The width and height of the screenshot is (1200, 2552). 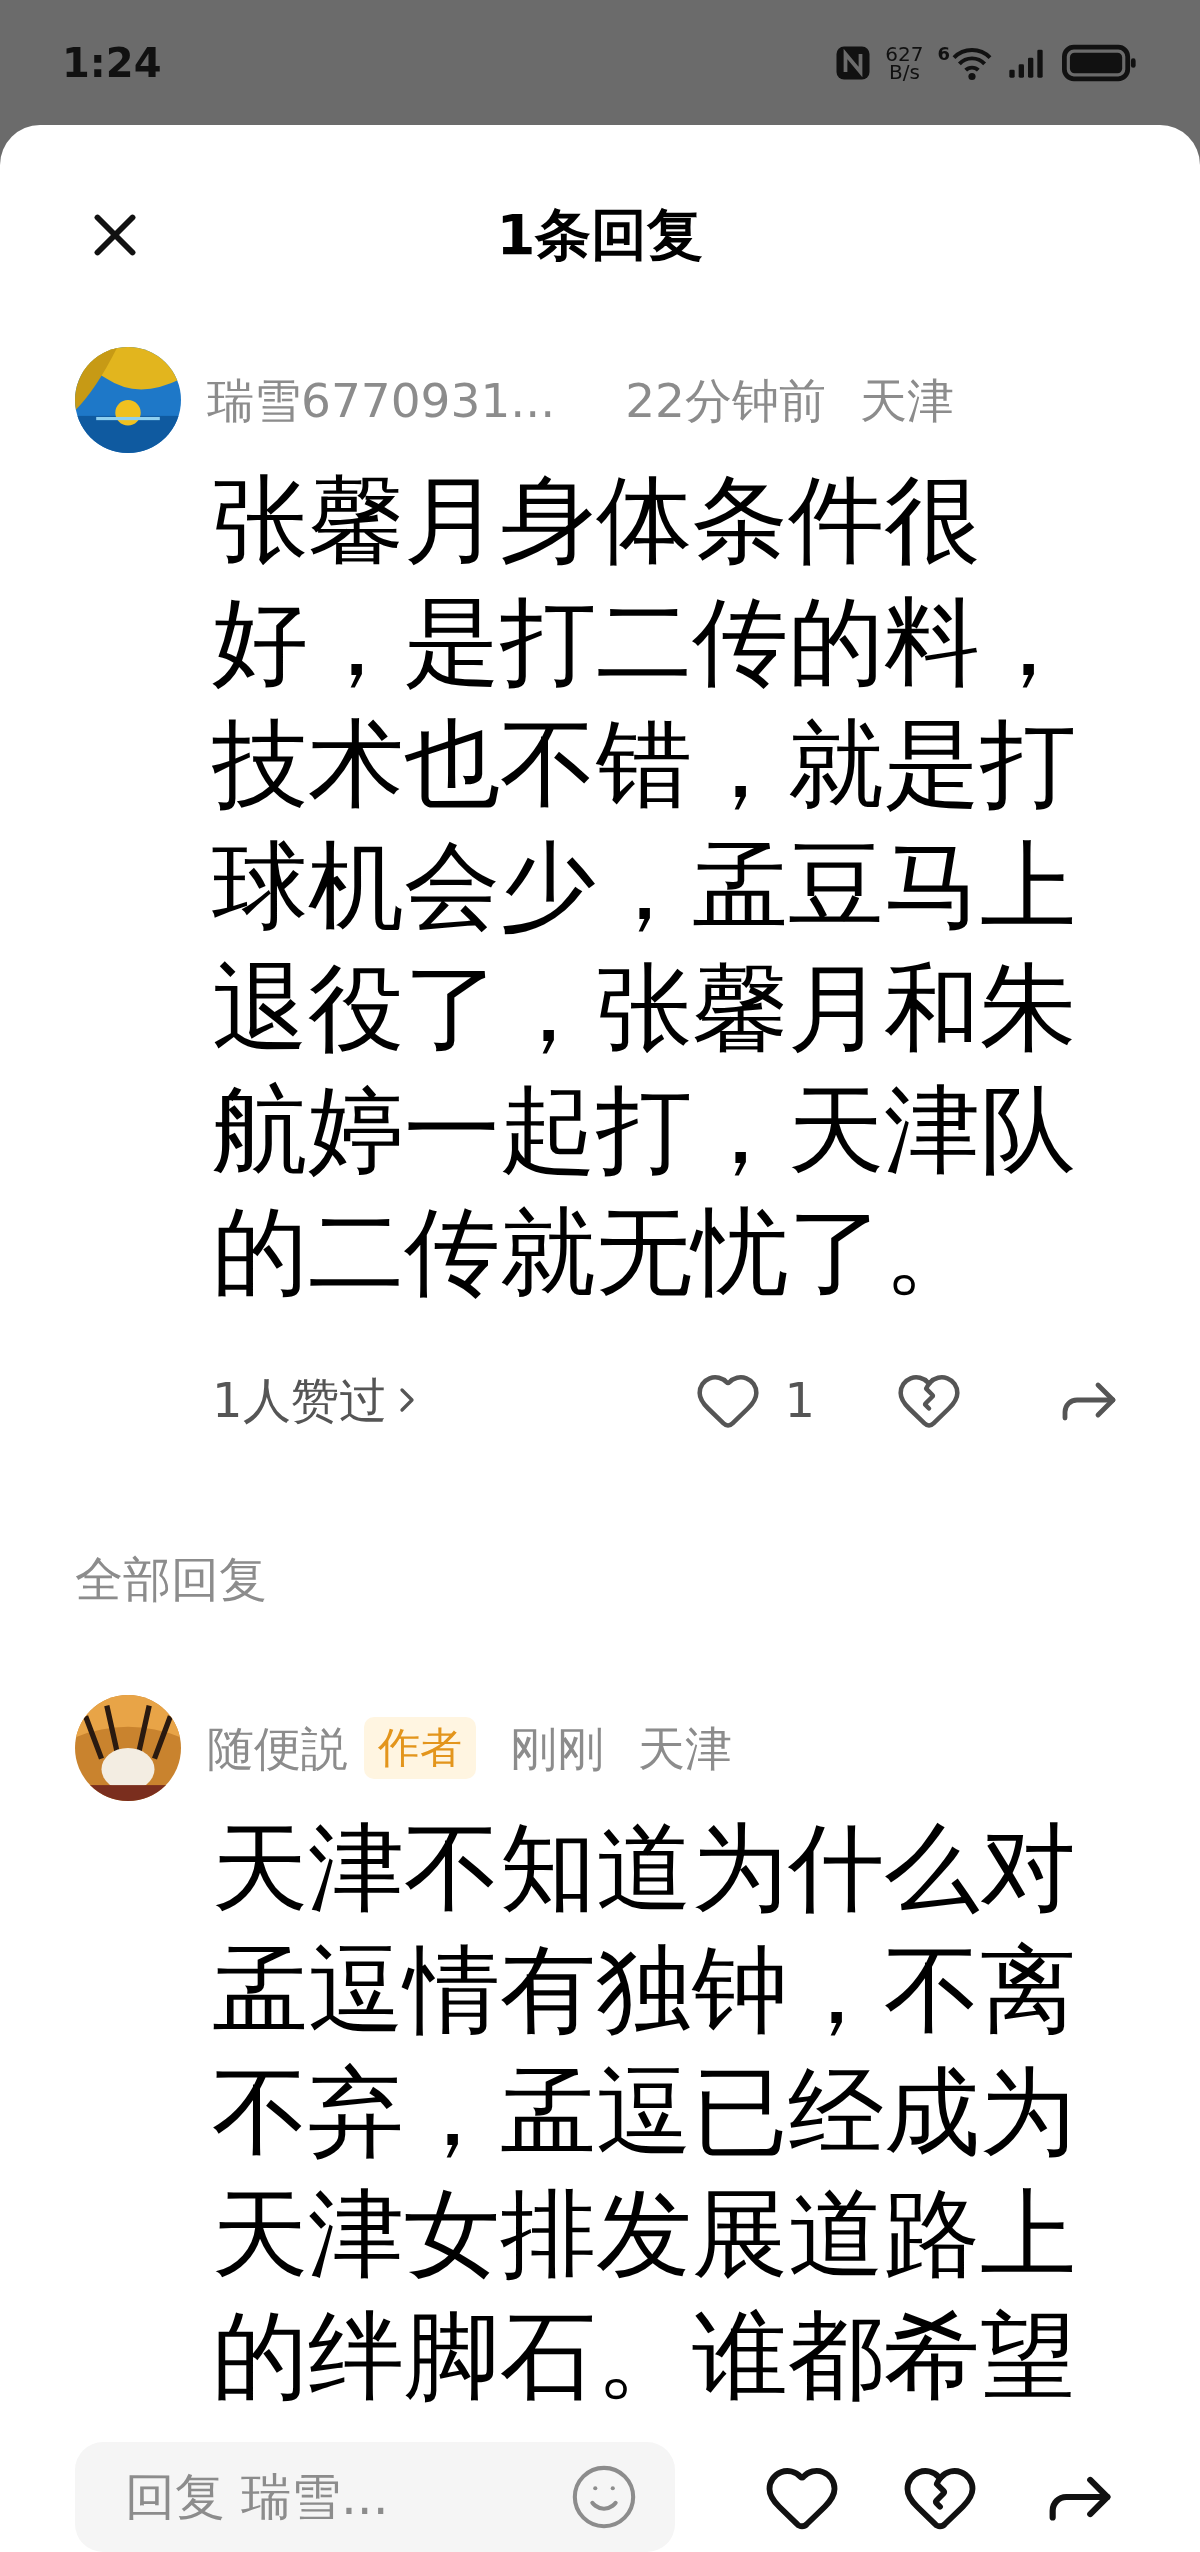 I want to click on network-speed-unit: B/s, so click(x=904, y=71).